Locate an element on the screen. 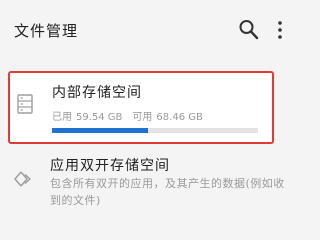 The image size is (320, 240). used-value: 59.54 GB is located at coordinates (99, 117).